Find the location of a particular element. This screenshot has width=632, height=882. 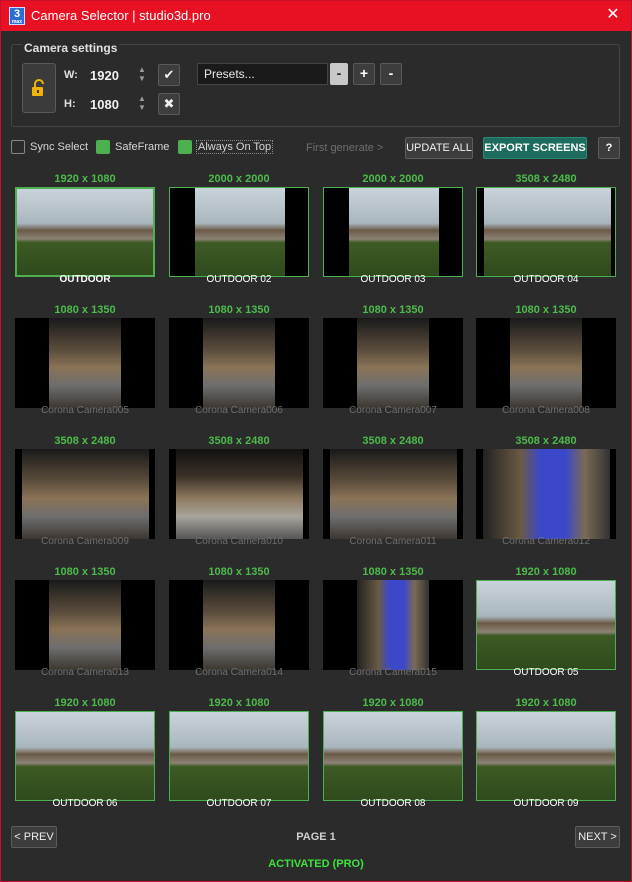

update-all-button: UPDATE ALL is located at coordinates (439, 148).